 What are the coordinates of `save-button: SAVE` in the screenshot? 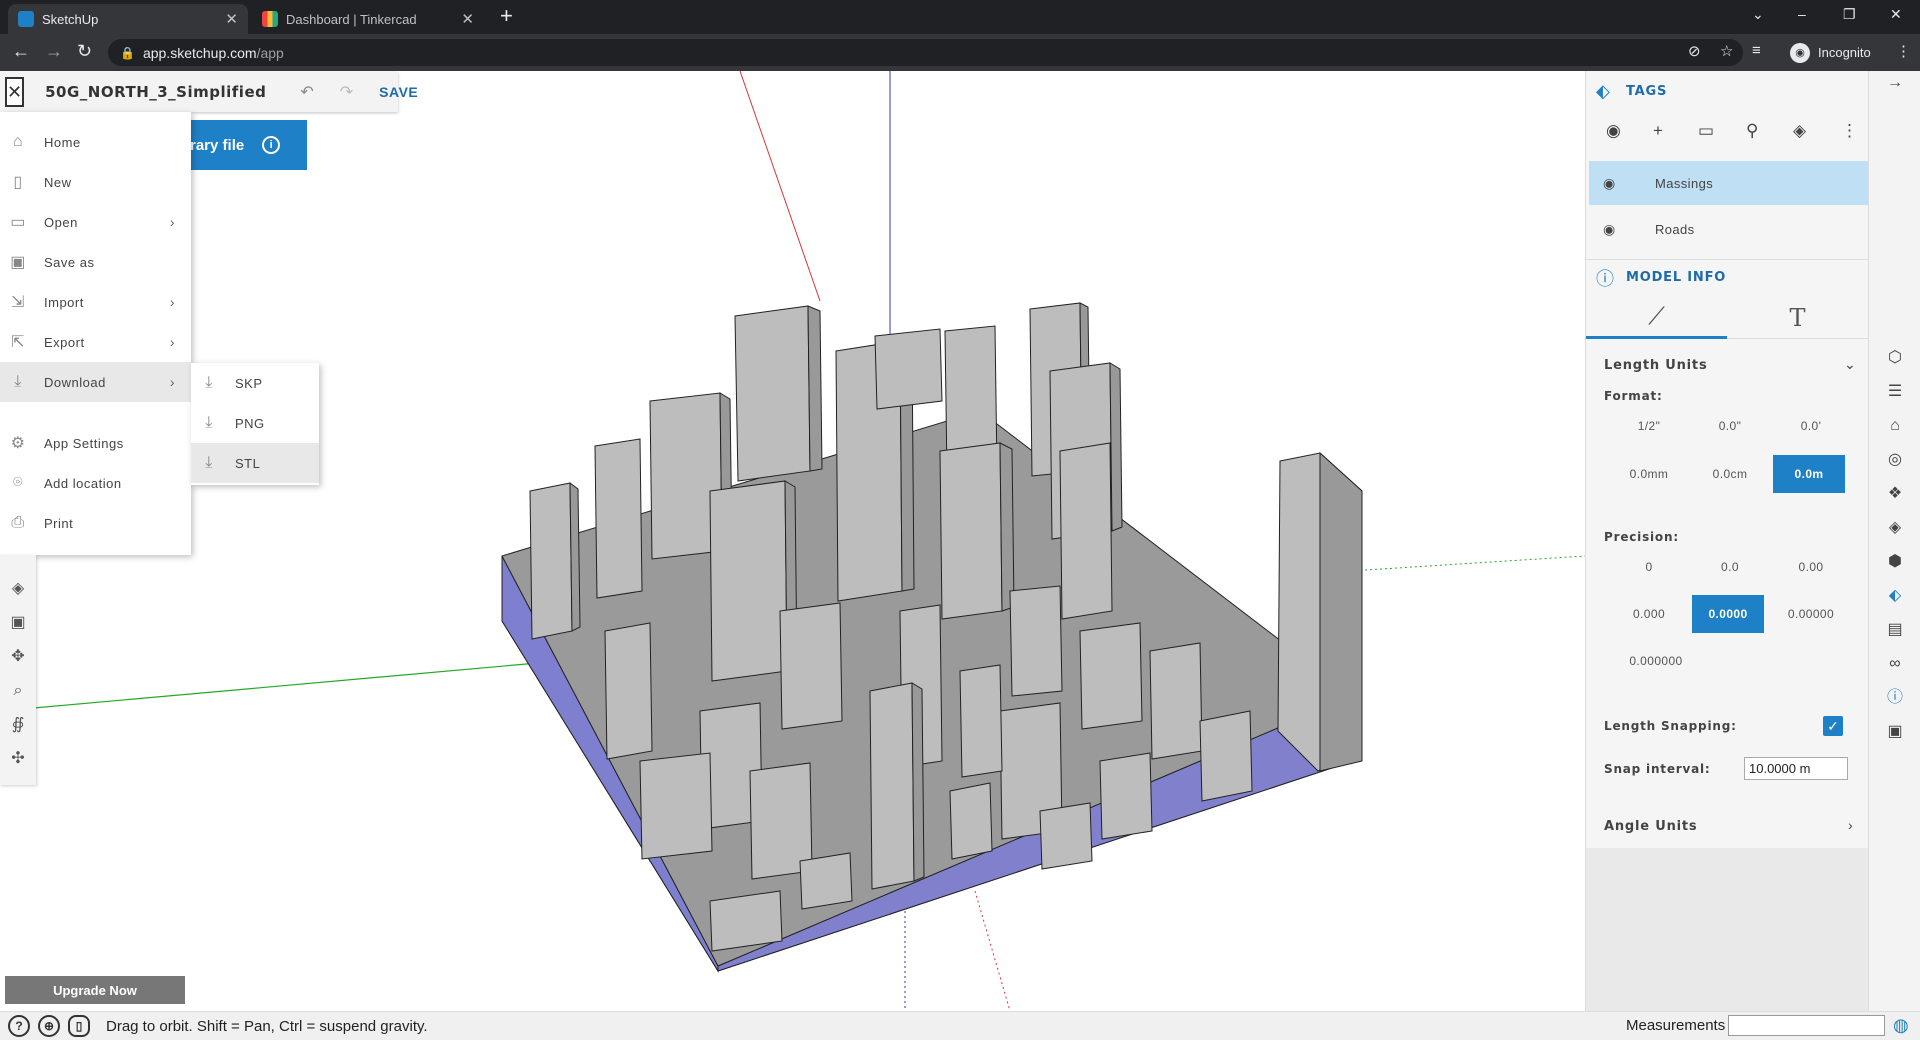 It's located at (398, 92).